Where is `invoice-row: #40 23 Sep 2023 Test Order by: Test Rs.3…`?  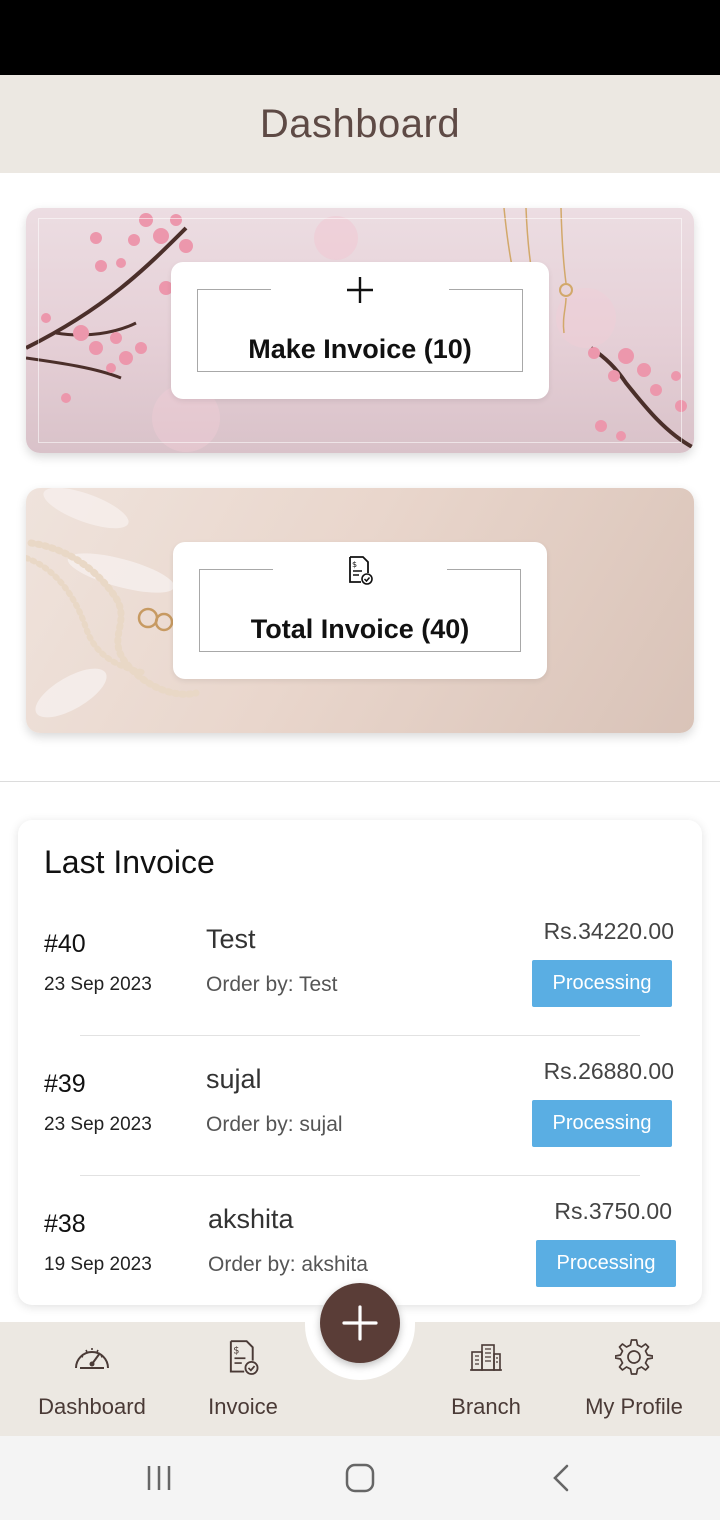 invoice-row: #40 23 Sep 2023 Test Order by: Test Rs.3… is located at coordinates (360, 966).